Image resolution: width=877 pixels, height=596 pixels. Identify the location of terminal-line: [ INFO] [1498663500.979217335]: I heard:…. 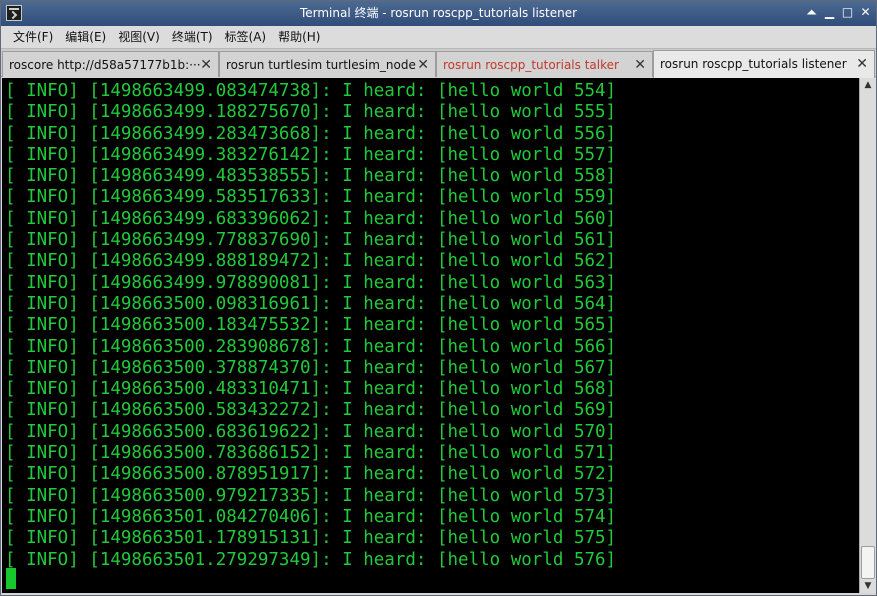
(311, 495).